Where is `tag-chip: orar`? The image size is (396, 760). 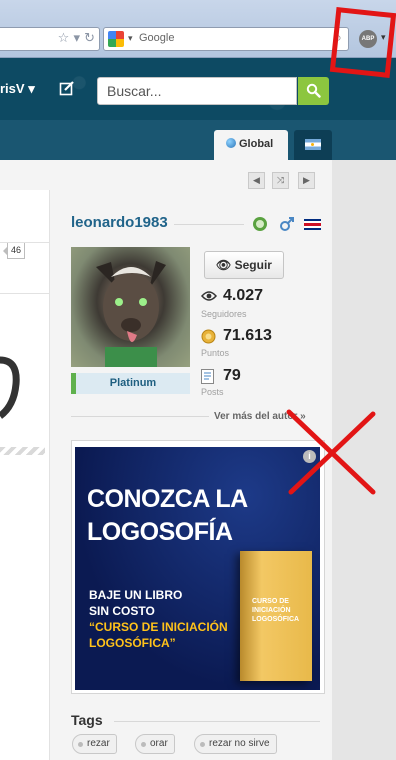
tag-chip: orar is located at coordinates (155, 744).